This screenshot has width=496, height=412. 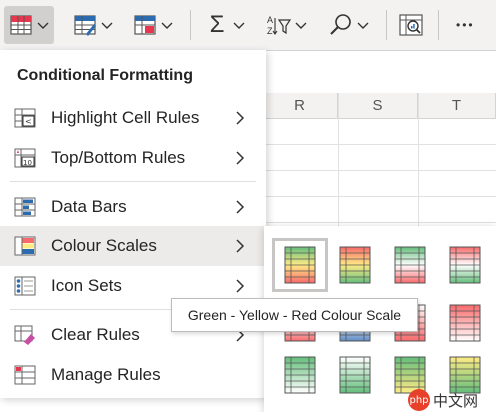 What do you see at coordinates (118, 157) in the screenshot?
I see `menu-item-label: Top/Bottom Rules` at bounding box center [118, 157].